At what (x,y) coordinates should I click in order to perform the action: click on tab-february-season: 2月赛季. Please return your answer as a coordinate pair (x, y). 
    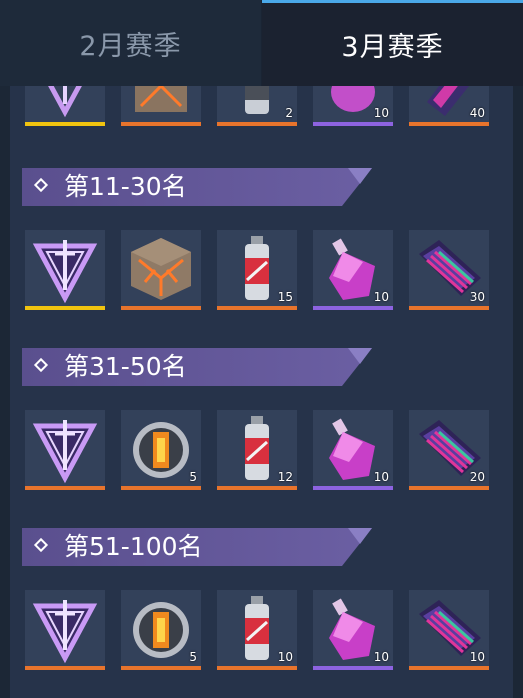
    Looking at the image, I should click on (130, 43).